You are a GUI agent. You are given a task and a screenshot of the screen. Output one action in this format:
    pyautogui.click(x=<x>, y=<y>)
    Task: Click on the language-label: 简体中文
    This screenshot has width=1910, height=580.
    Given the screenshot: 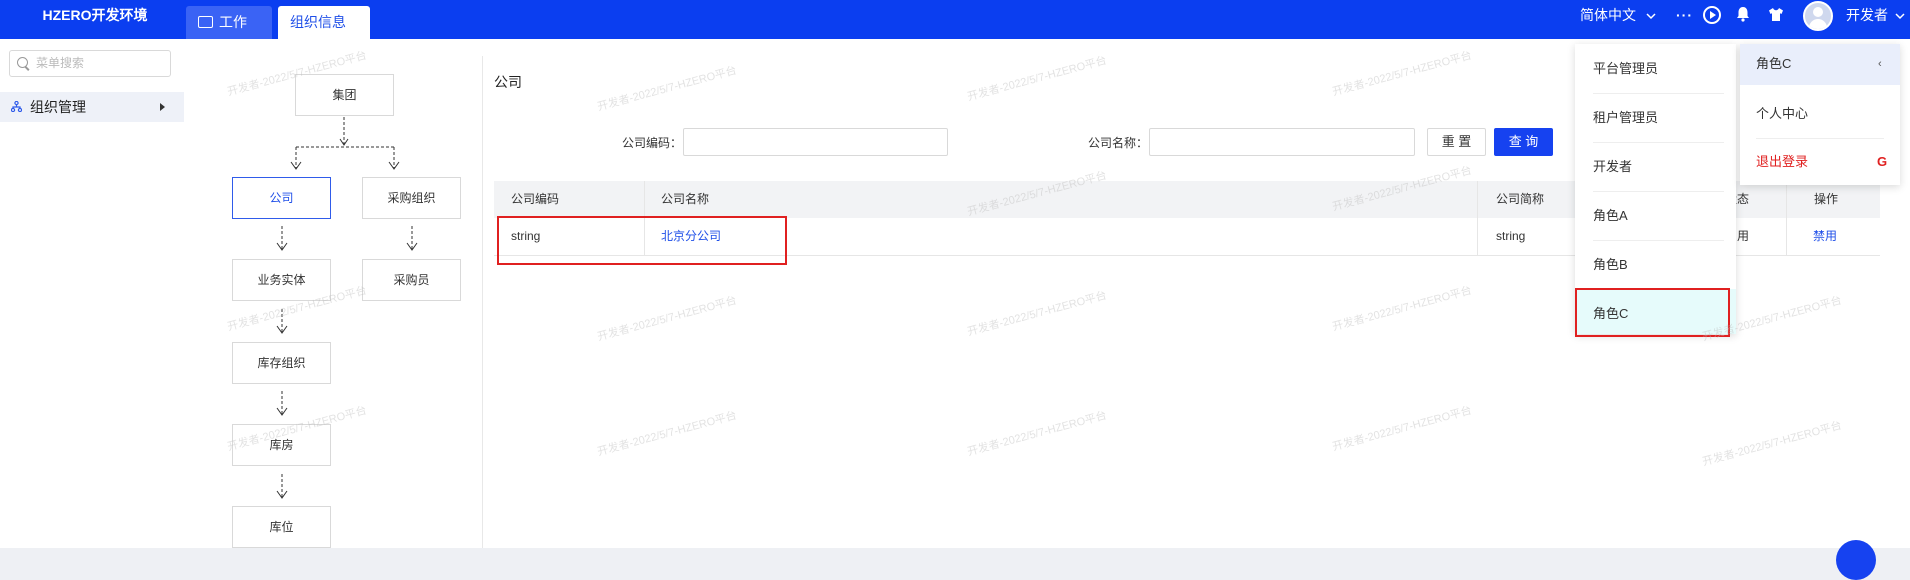 What is the action you would take?
    pyautogui.click(x=1608, y=15)
    